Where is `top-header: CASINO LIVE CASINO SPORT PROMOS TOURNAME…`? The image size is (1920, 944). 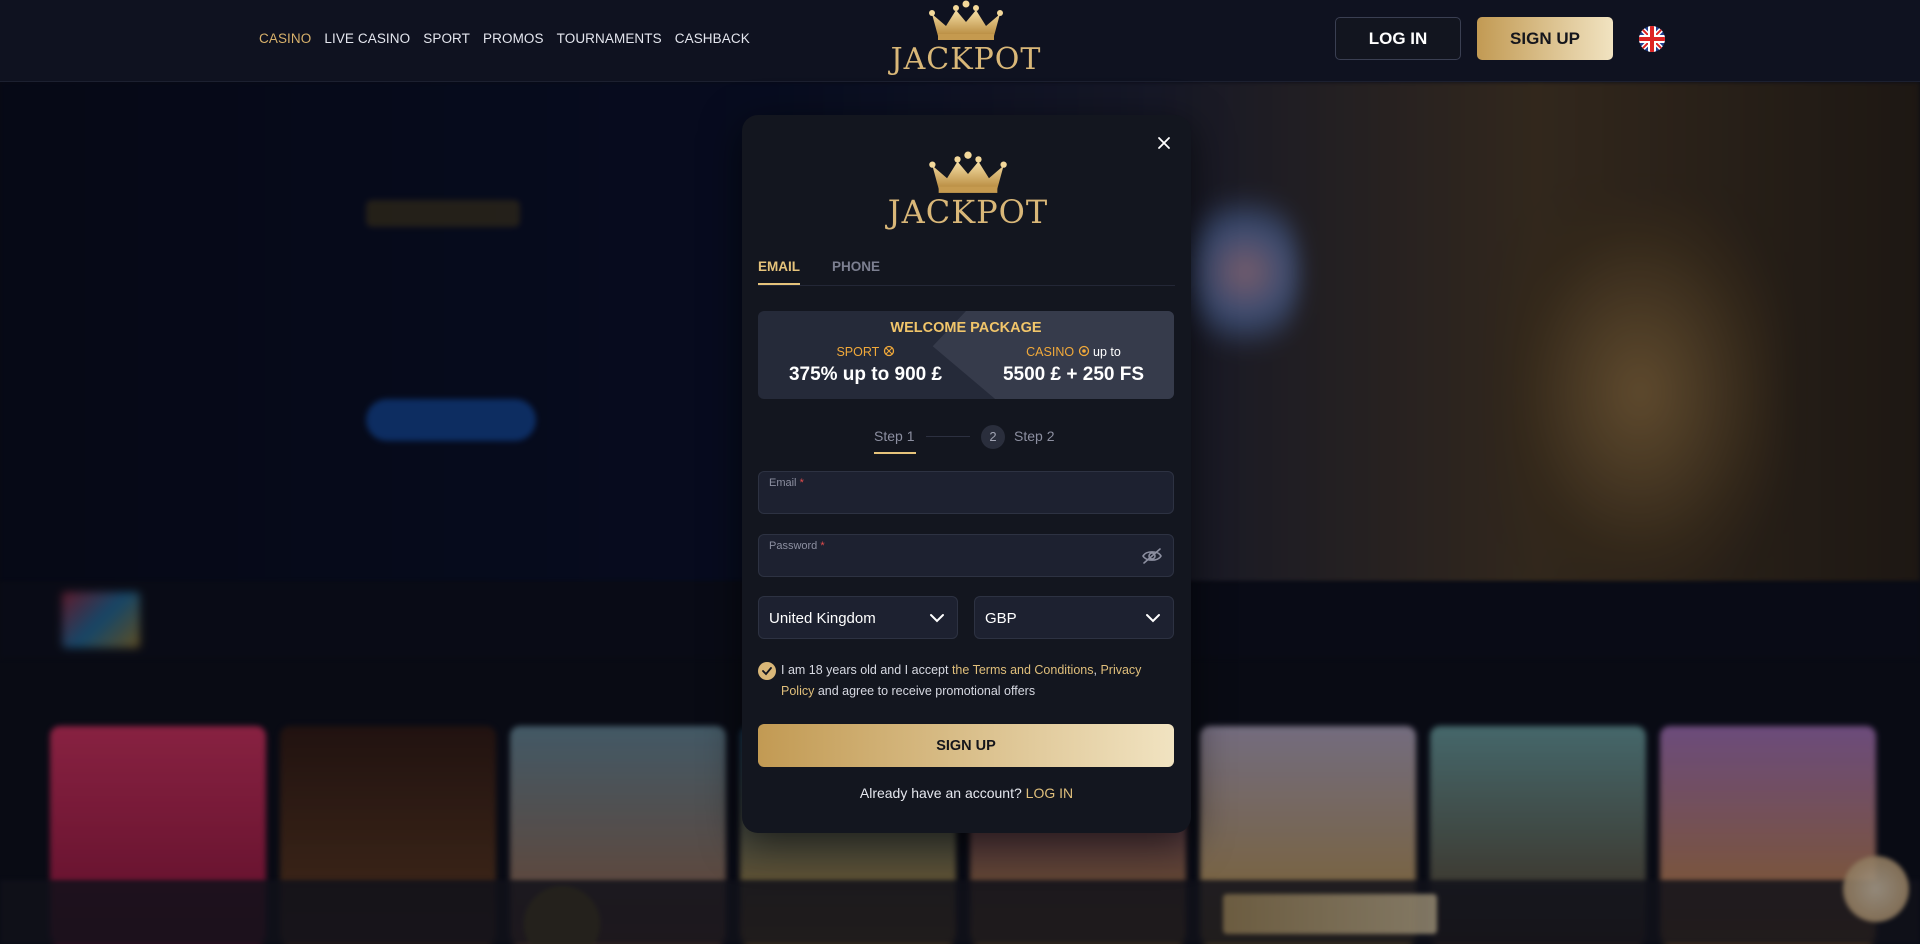
top-header: CASINO LIVE CASINO SPORT PROMOS TOURNAME… is located at coordinates (960, 41).